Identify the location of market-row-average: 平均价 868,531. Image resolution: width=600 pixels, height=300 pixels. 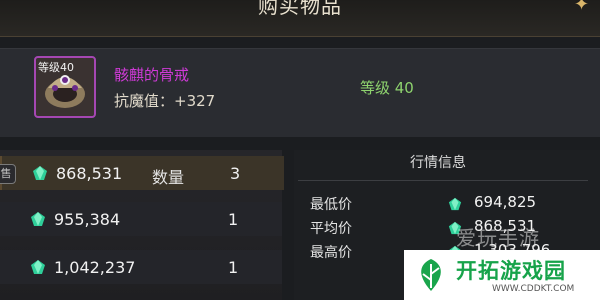
(455, 229).